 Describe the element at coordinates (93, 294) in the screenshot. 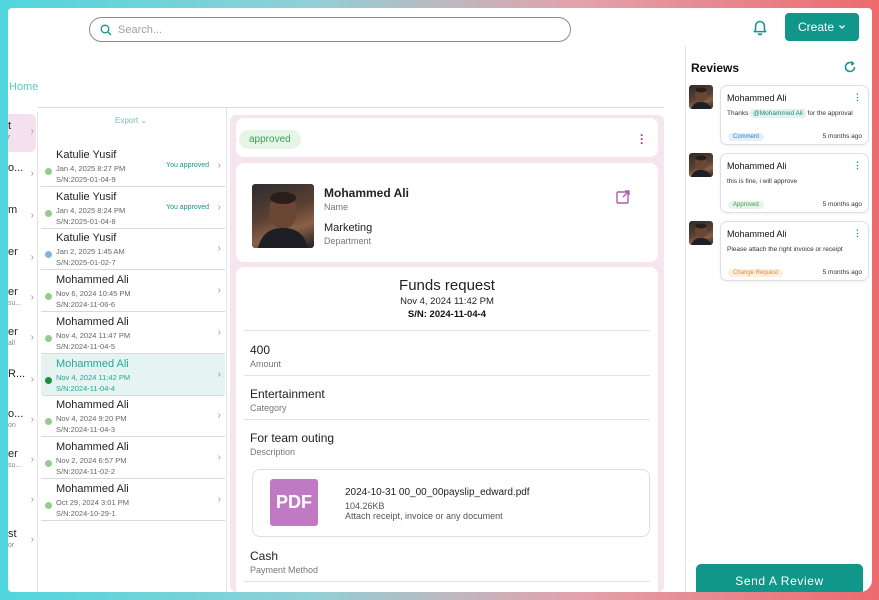

I see `list-item-date: Nov 6, 2024 10:45 PM` at that location.